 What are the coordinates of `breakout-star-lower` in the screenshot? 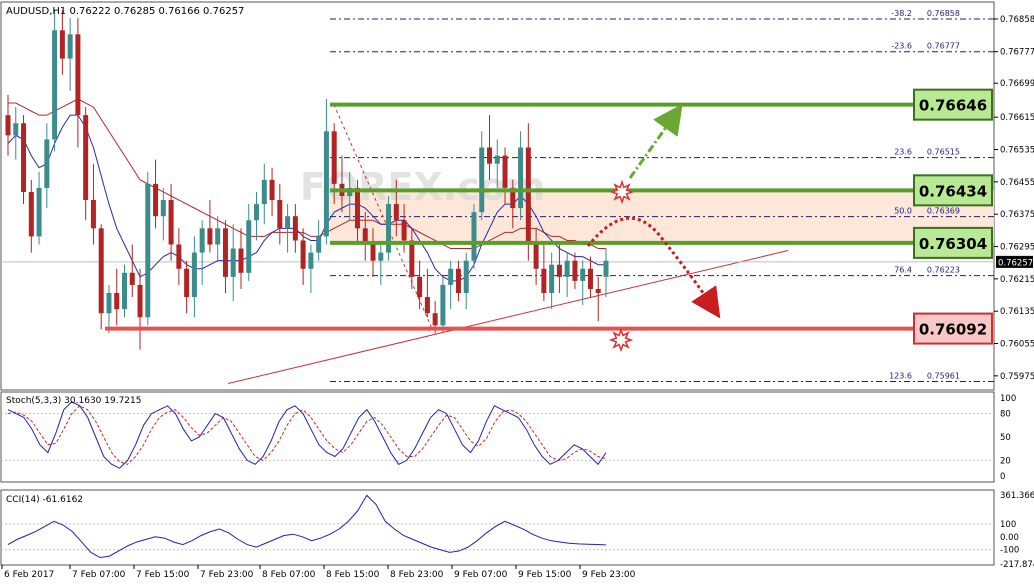 It's located at (621, 340).